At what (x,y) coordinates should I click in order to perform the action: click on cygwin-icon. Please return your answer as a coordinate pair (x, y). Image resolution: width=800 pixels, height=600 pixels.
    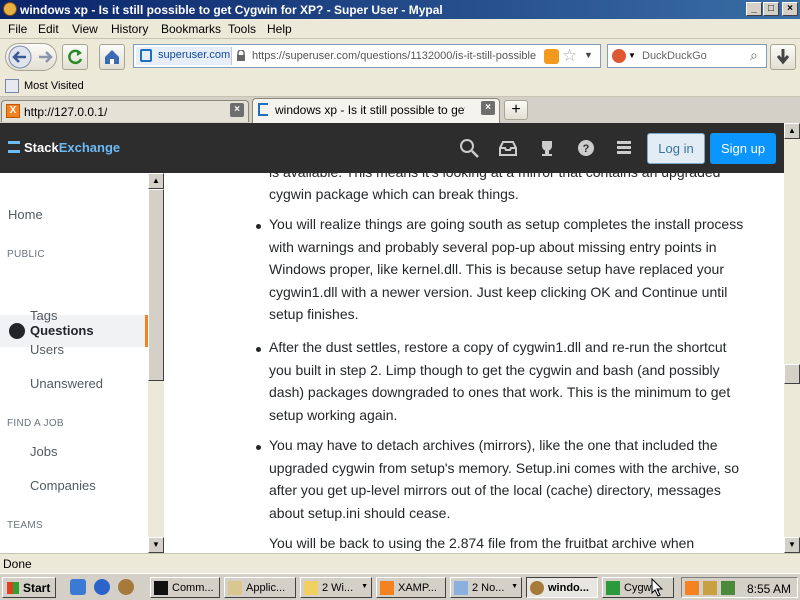
    Looking at the image, I should click on (613, 588).